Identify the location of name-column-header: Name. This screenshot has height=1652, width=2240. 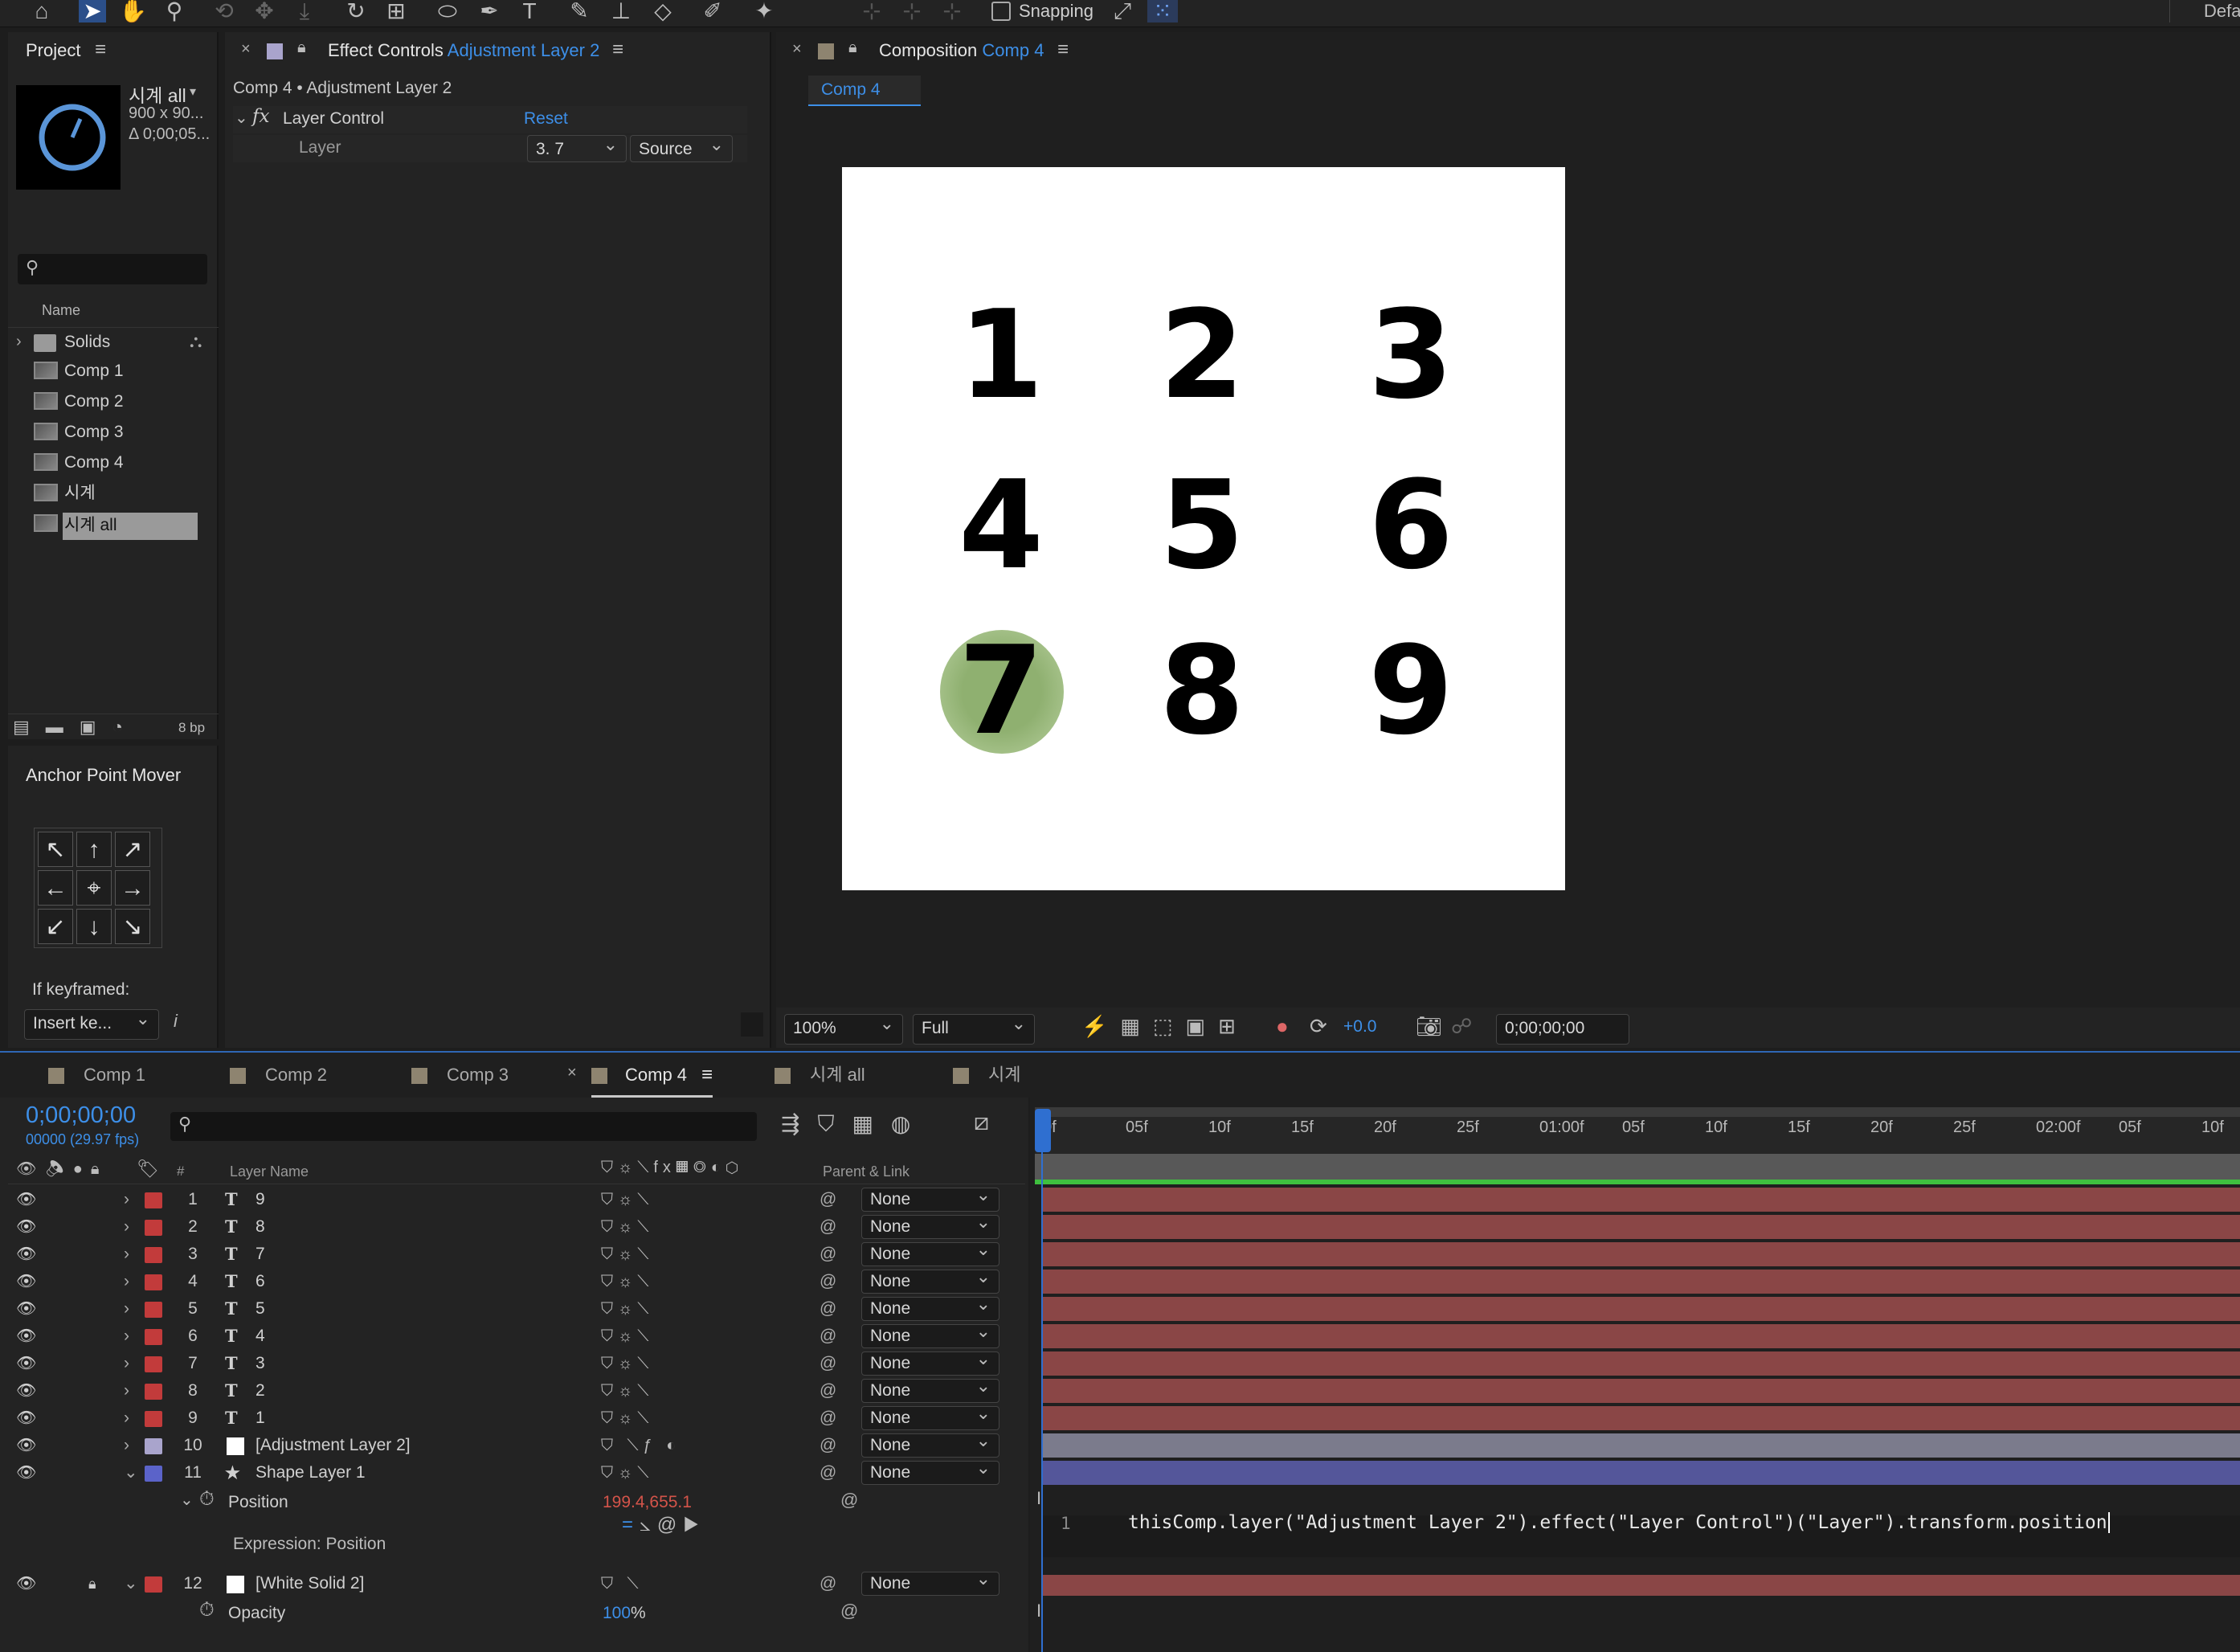
(61, 311).